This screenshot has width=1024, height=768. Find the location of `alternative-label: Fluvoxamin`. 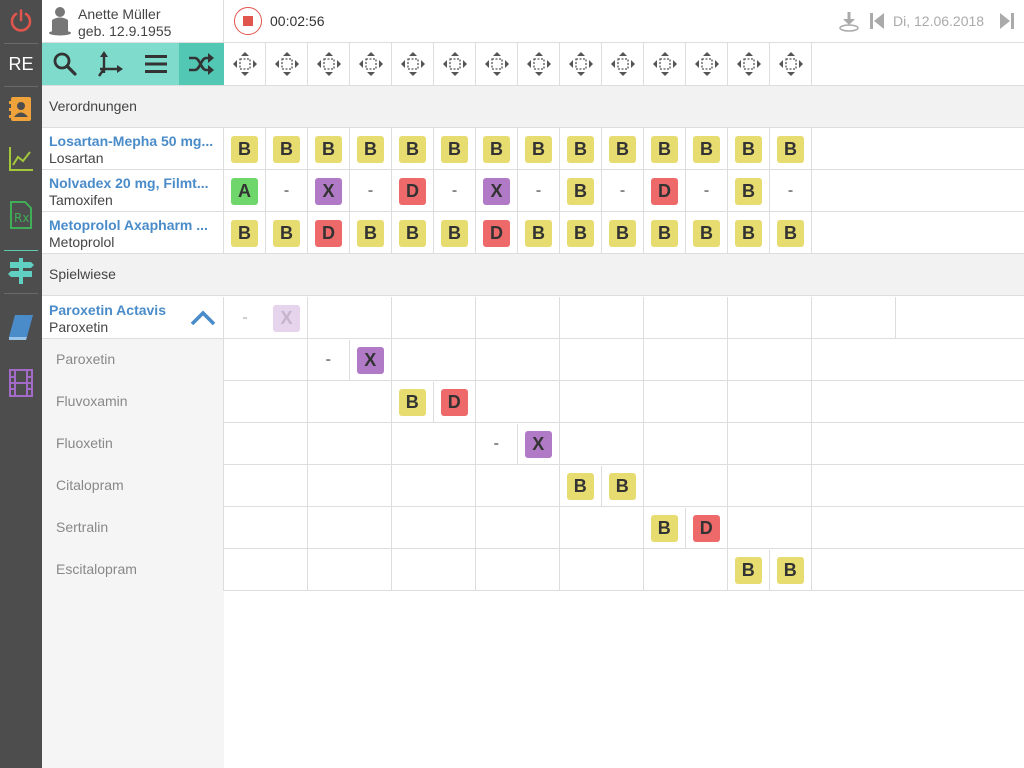

alternative-label: Fluvoxamin is located at coordinates (133, 402).